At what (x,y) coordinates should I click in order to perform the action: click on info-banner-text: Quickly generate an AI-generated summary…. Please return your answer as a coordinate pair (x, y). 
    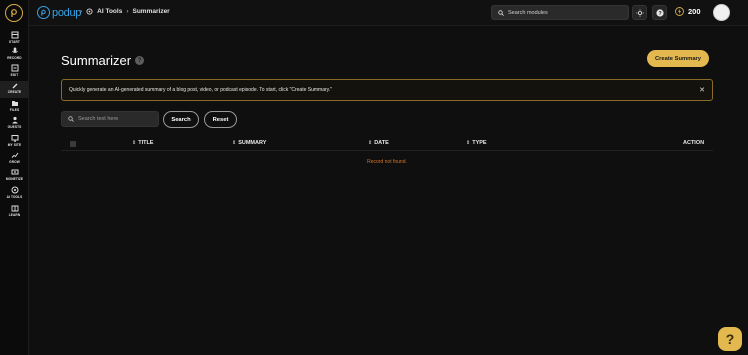
    Looking at the image, I should click on (200, 90).